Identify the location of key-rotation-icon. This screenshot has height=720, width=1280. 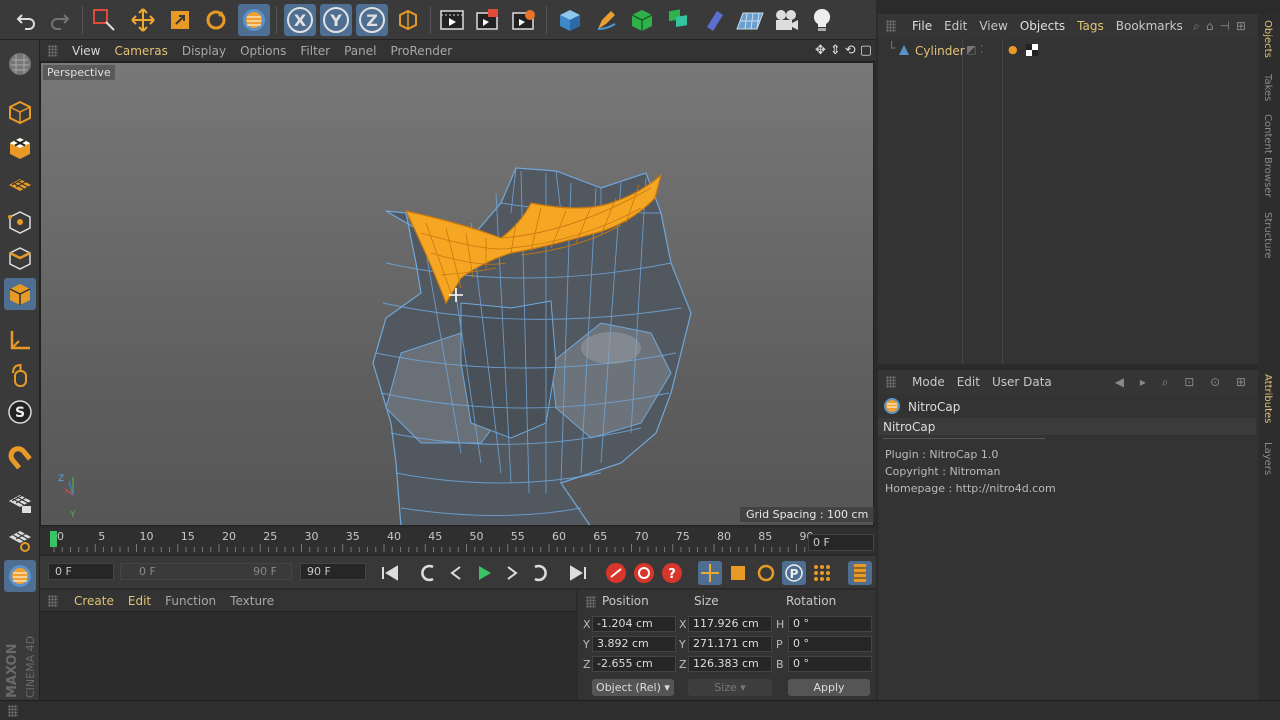
(766, 573).